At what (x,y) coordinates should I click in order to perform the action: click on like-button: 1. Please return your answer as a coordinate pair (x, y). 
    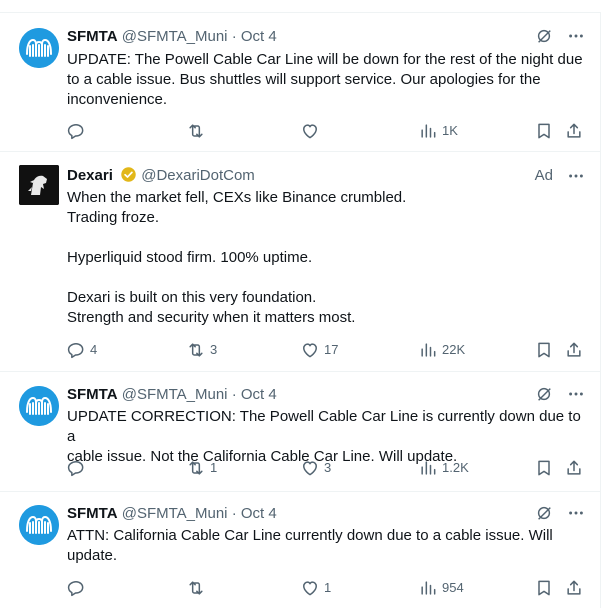
    Looking at the image, I should click on (315, 588).